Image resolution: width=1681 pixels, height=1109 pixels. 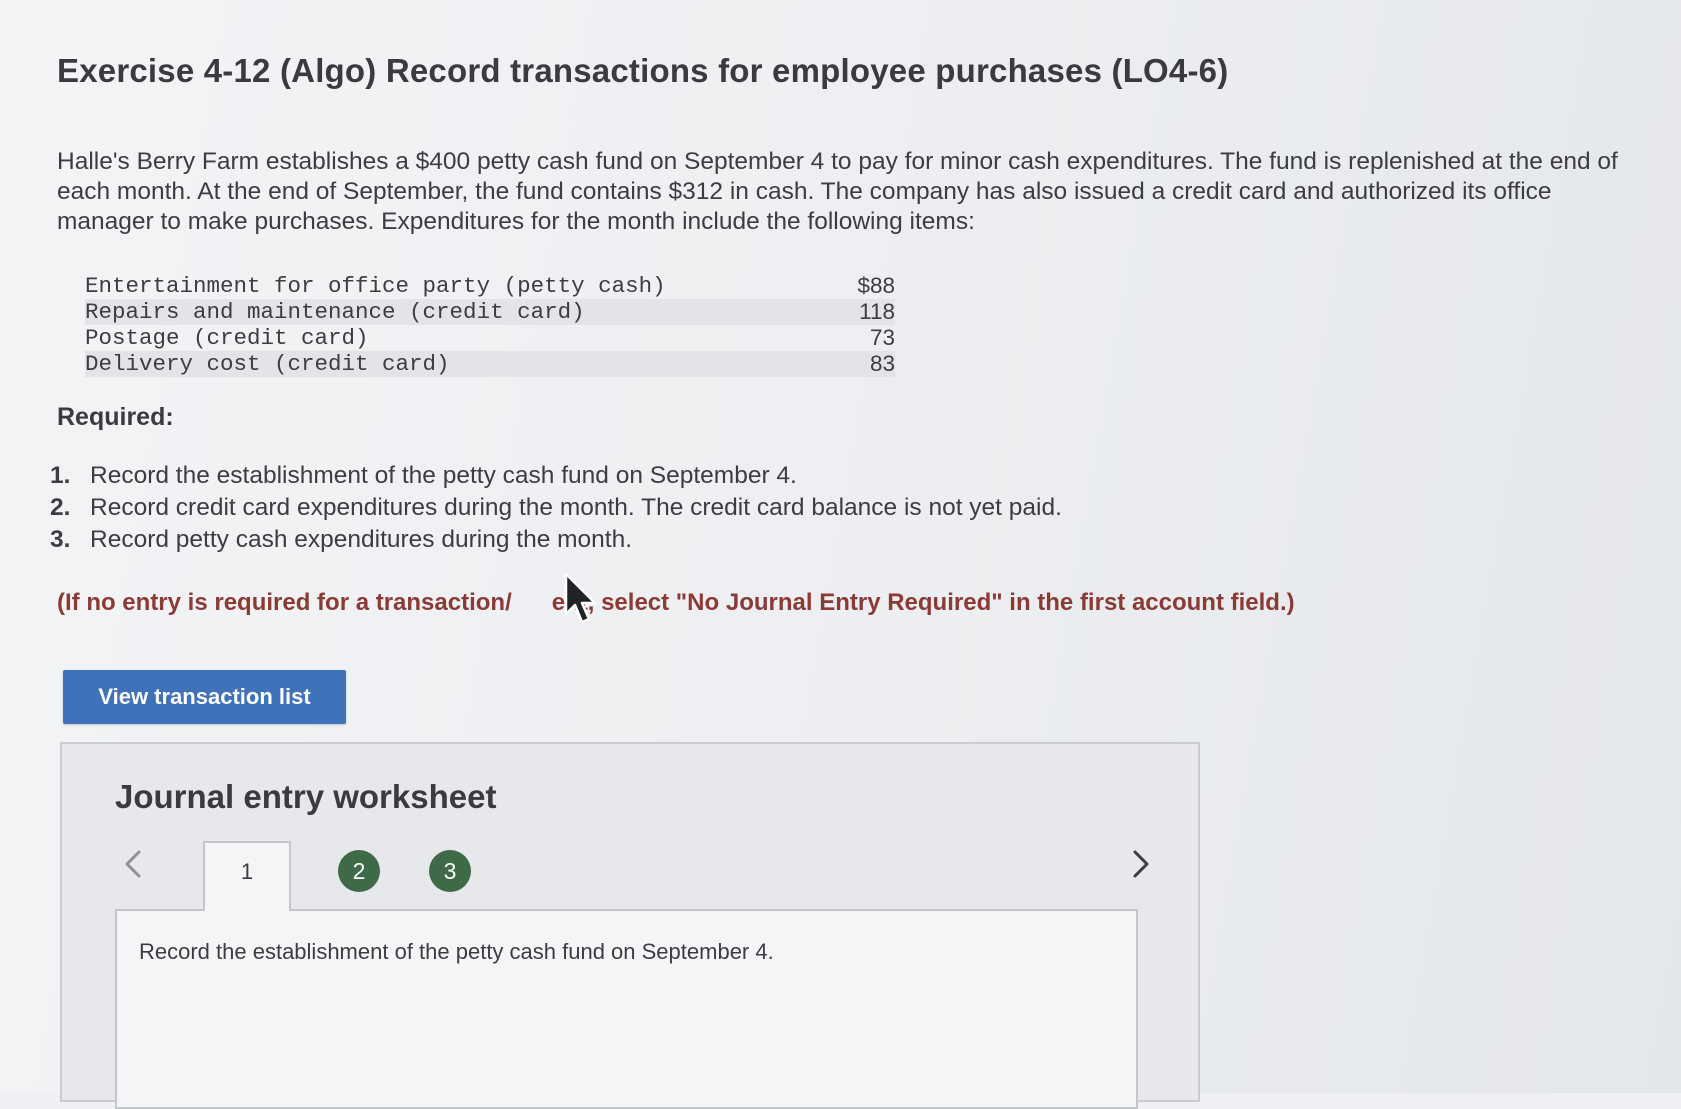 I want to click on expense-description: Repairs and maintenance (credit card), so click(x=335, y=312).